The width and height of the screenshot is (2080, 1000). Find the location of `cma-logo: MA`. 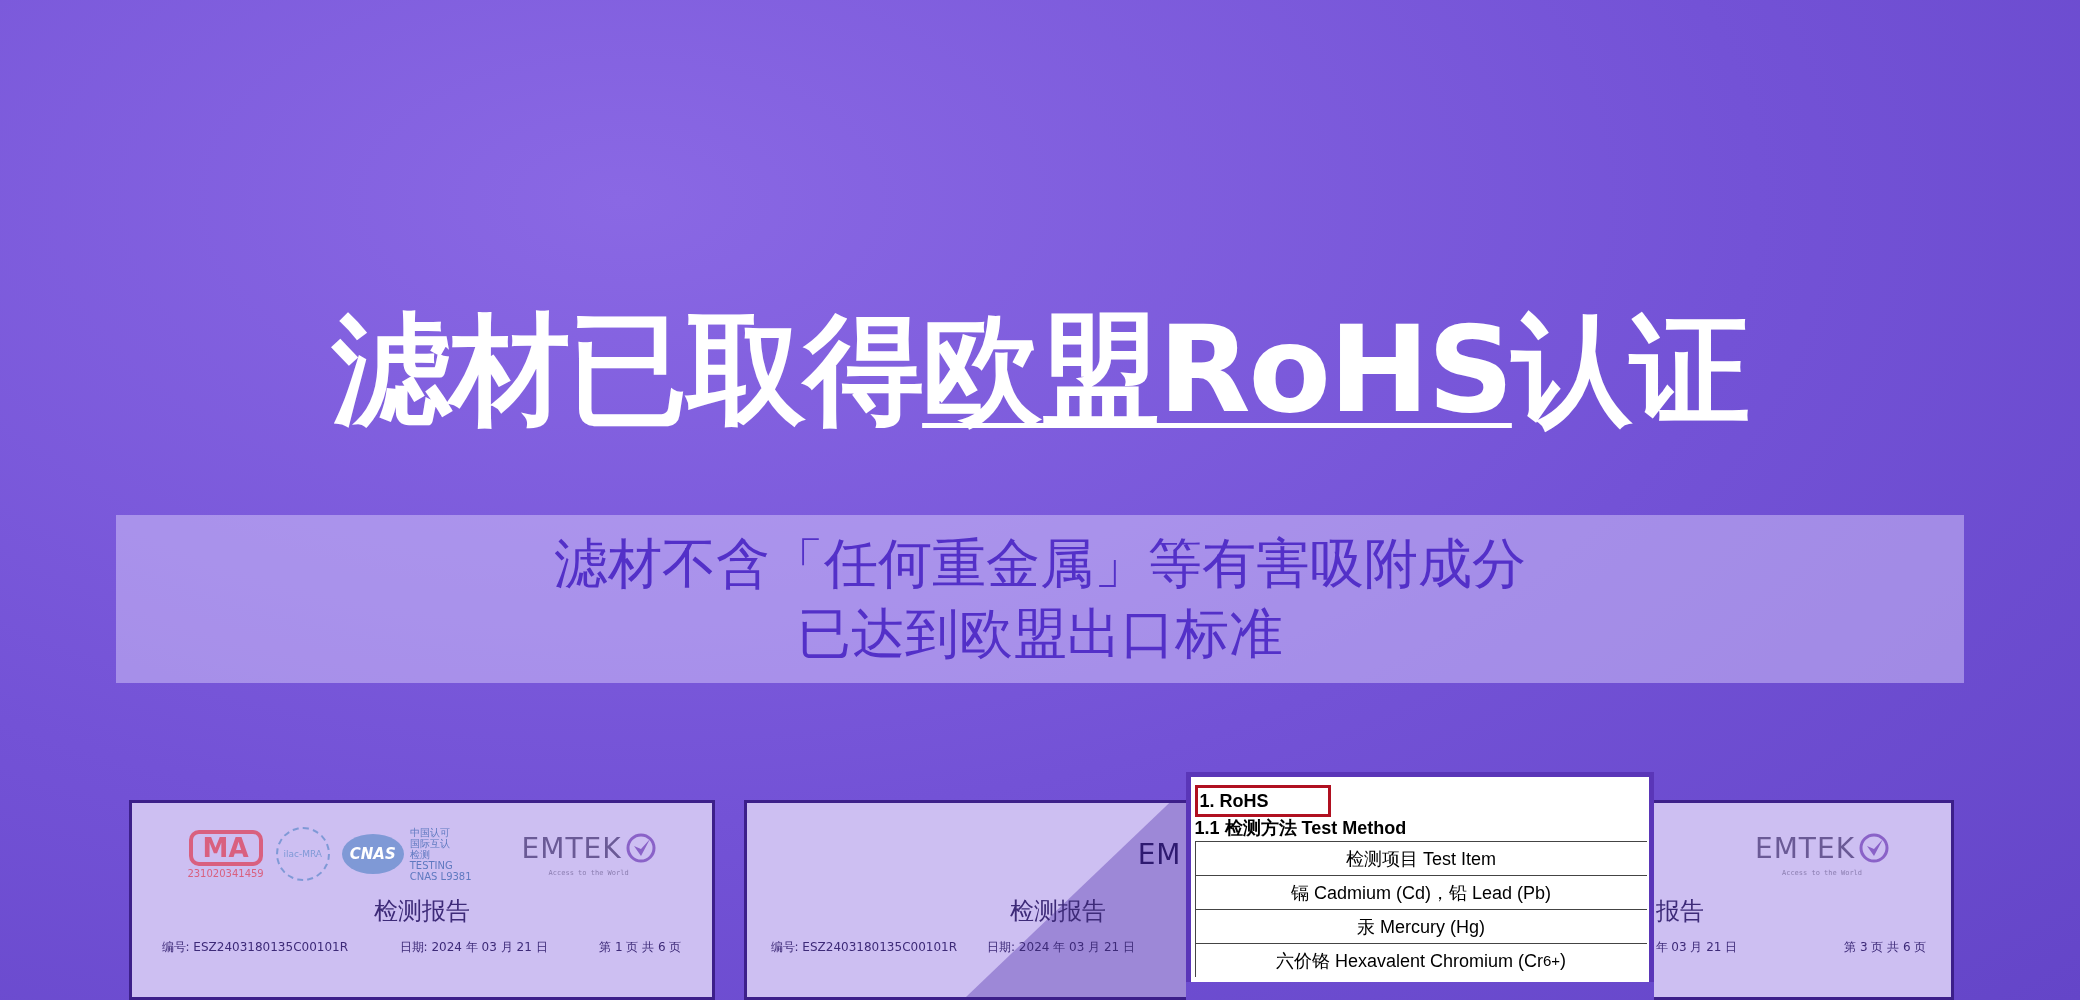

cma-logo: MA is located at coordinates (225, 847).